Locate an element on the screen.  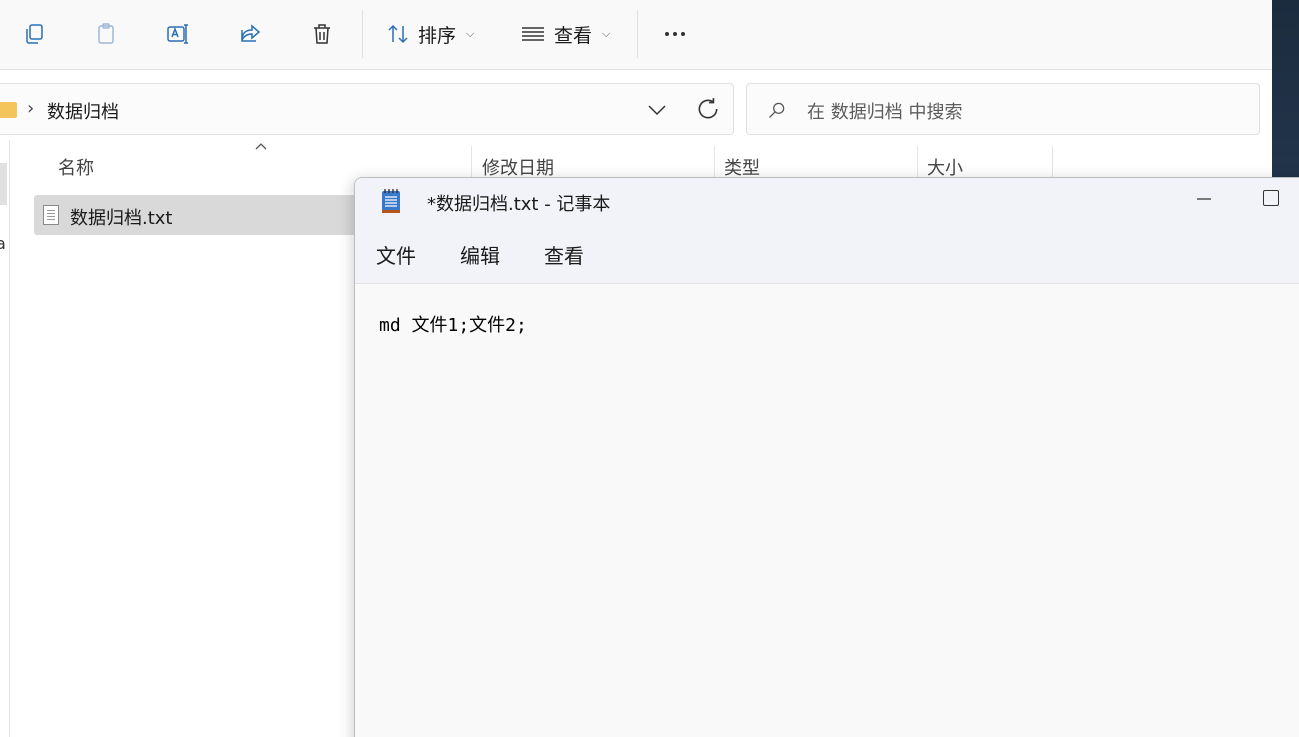
delete-button is located at coordinates (322, 34).